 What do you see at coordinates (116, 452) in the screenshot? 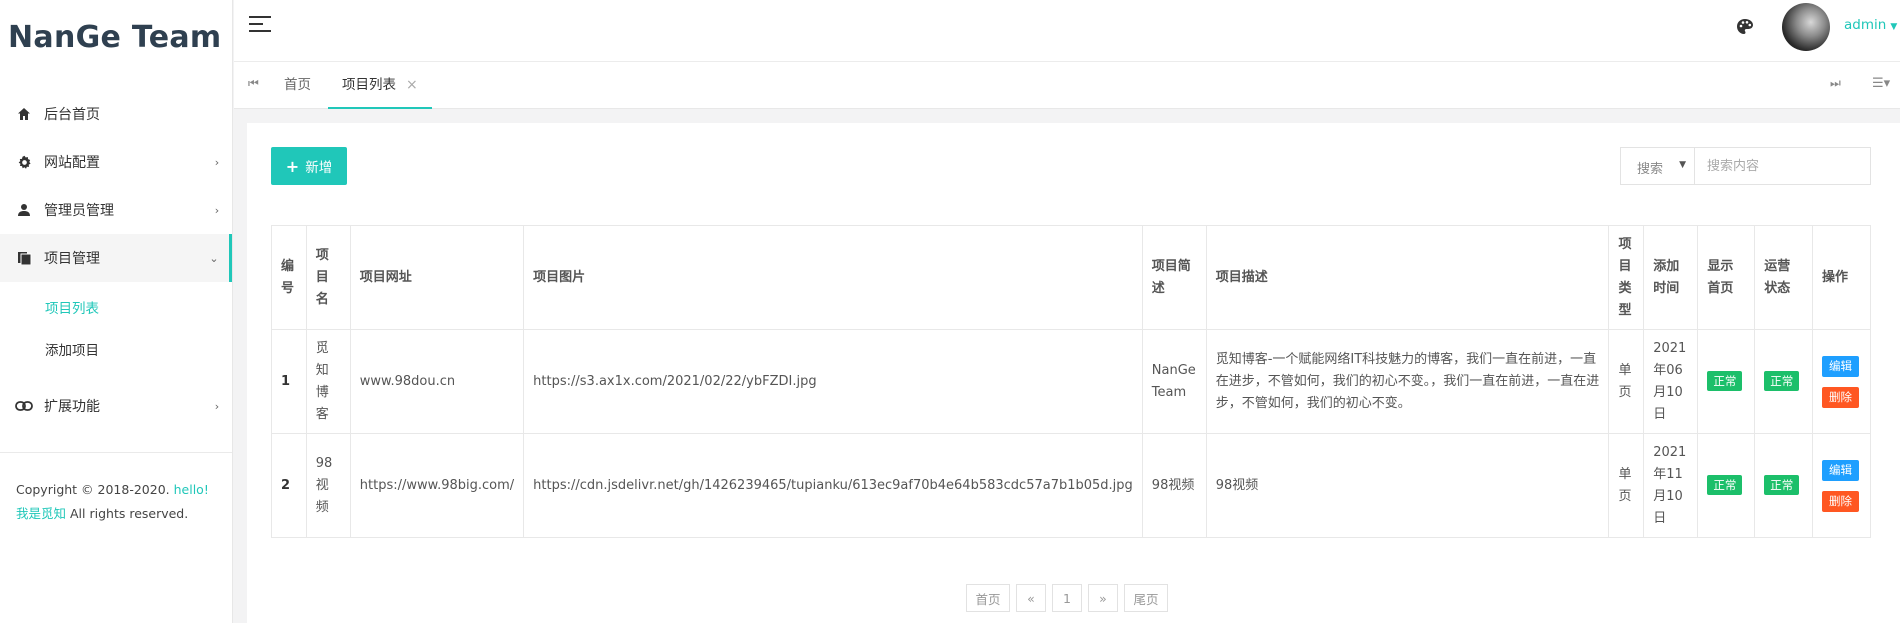
I see `sidebar-divider` at bounding box center [116, 452].